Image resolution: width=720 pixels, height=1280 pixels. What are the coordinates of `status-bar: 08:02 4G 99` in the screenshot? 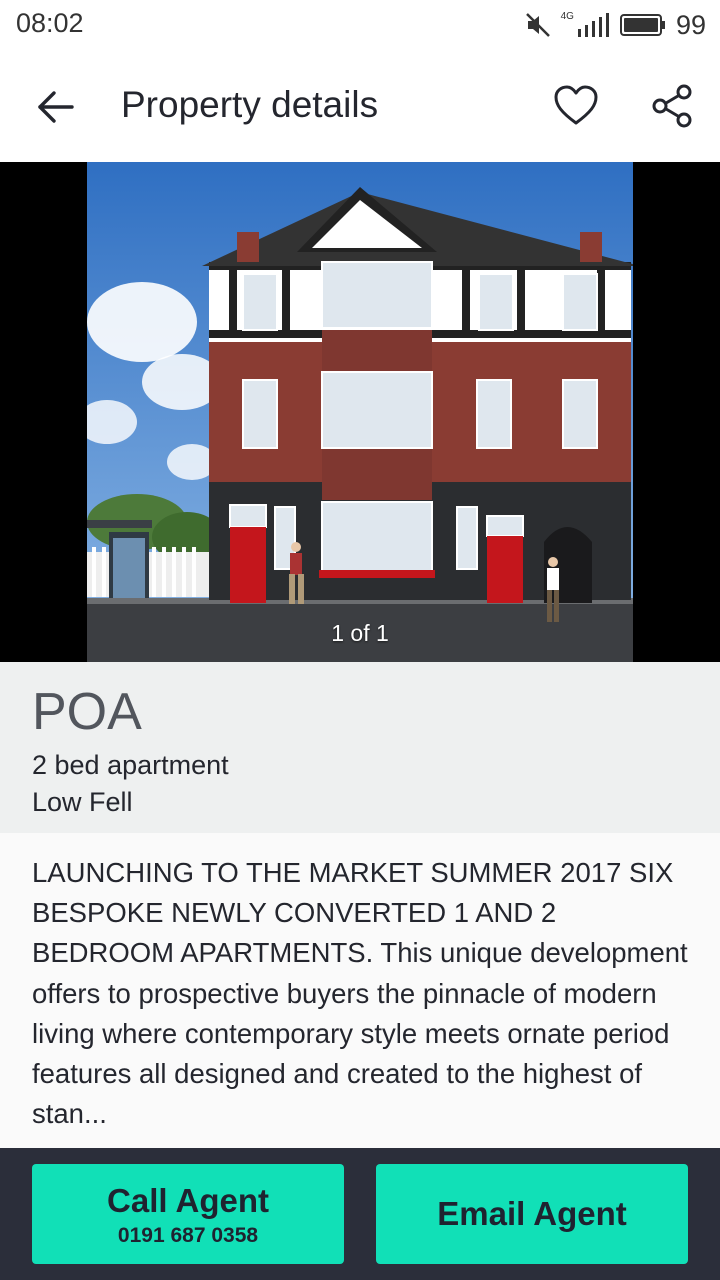 It's located at (360, 25).